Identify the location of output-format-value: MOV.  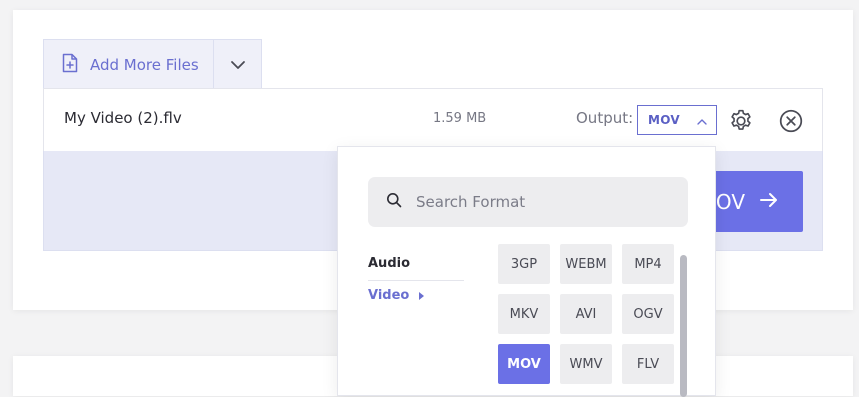
(664, 120).